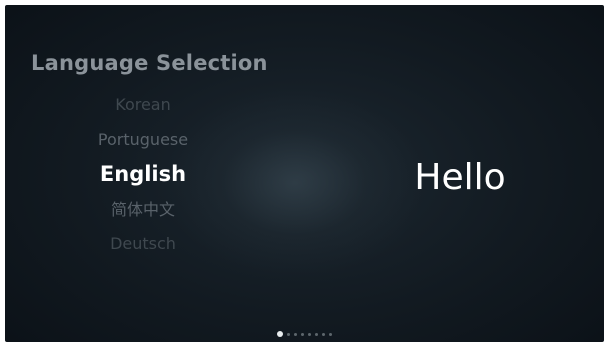  What do you see at coordinates (460, 177) in the screenshot?
I see `greeting-preview: Hello` at bounding box center [460, 177].